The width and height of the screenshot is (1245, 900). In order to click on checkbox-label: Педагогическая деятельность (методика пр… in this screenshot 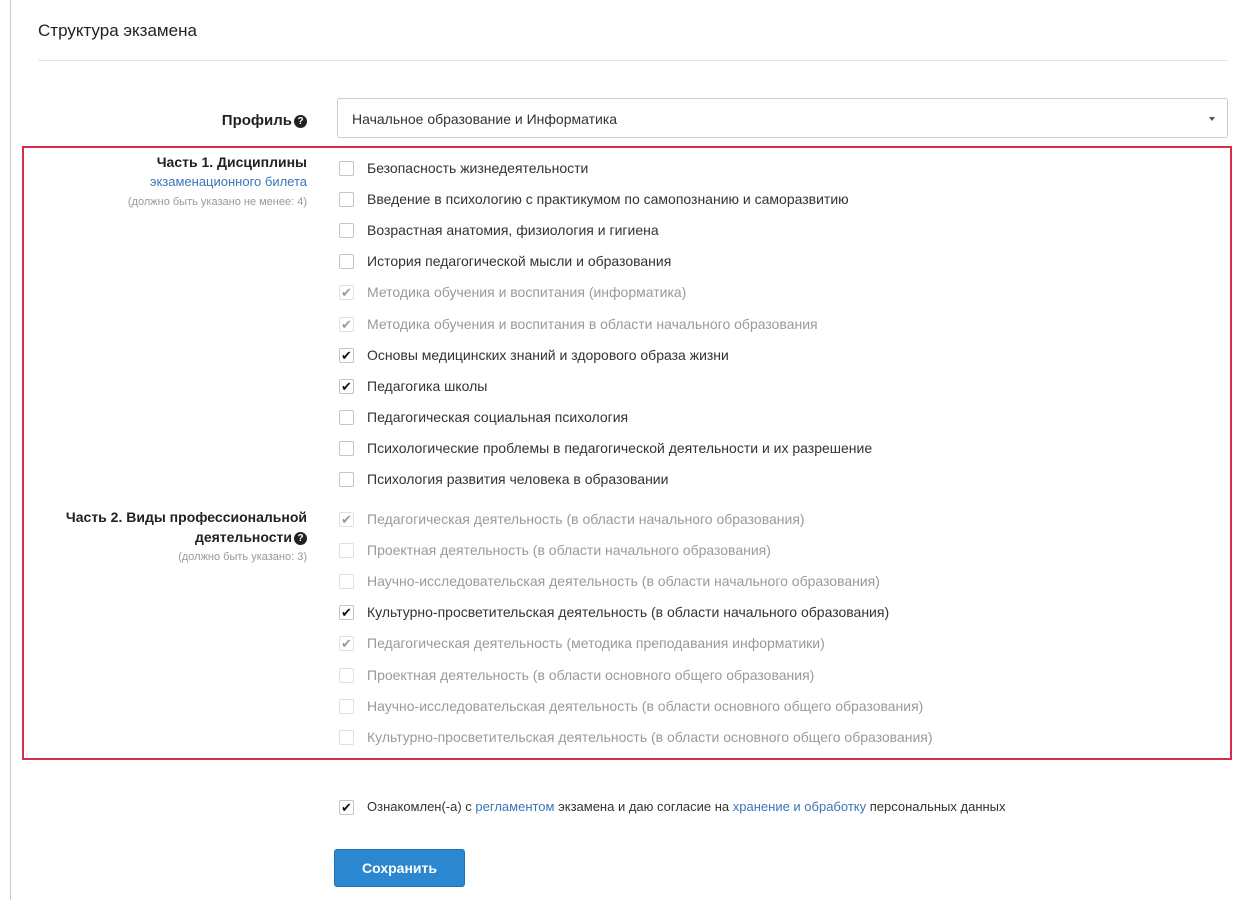, I will do `click(596, 643)`.